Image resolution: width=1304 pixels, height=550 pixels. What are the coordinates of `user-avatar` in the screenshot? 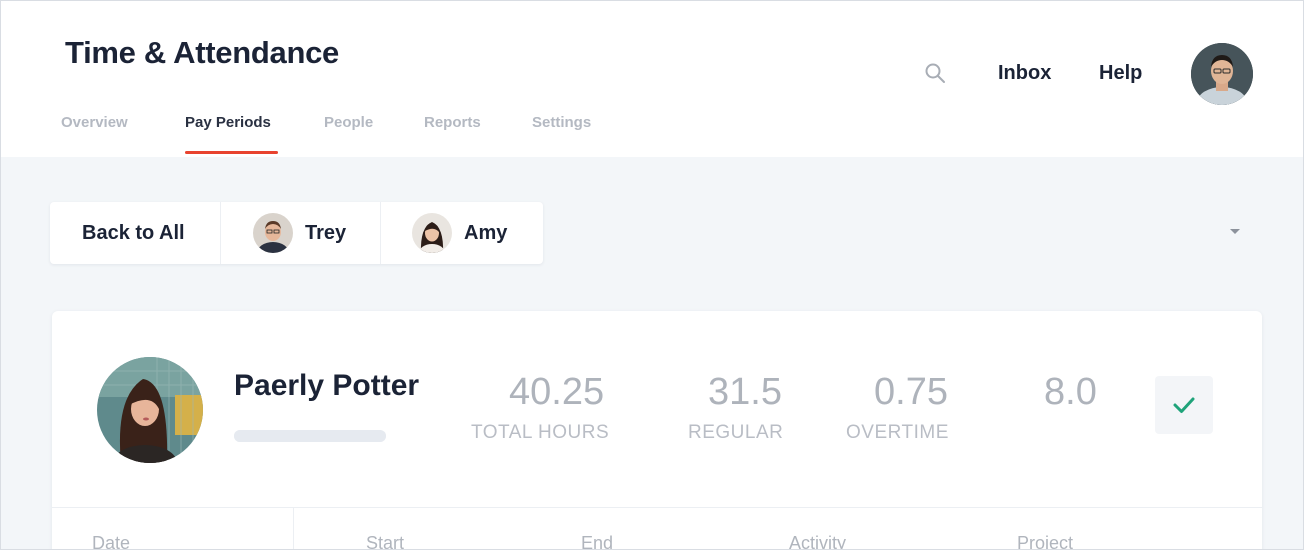 It's located at (1222, 74).